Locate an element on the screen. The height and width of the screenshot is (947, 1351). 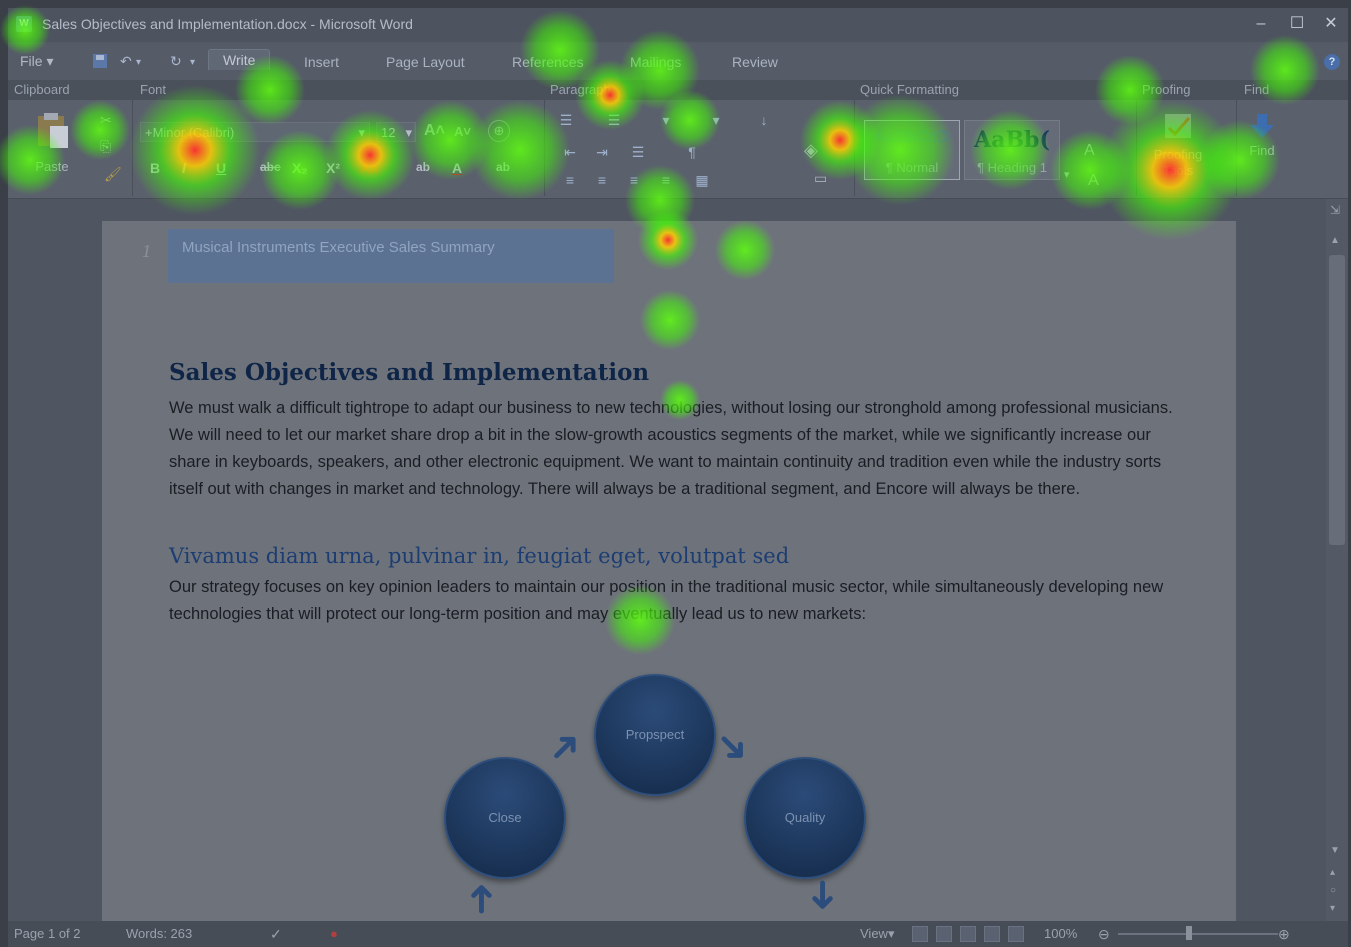
format-painter-icon: 🖌 is located at coordinates (113, 174).